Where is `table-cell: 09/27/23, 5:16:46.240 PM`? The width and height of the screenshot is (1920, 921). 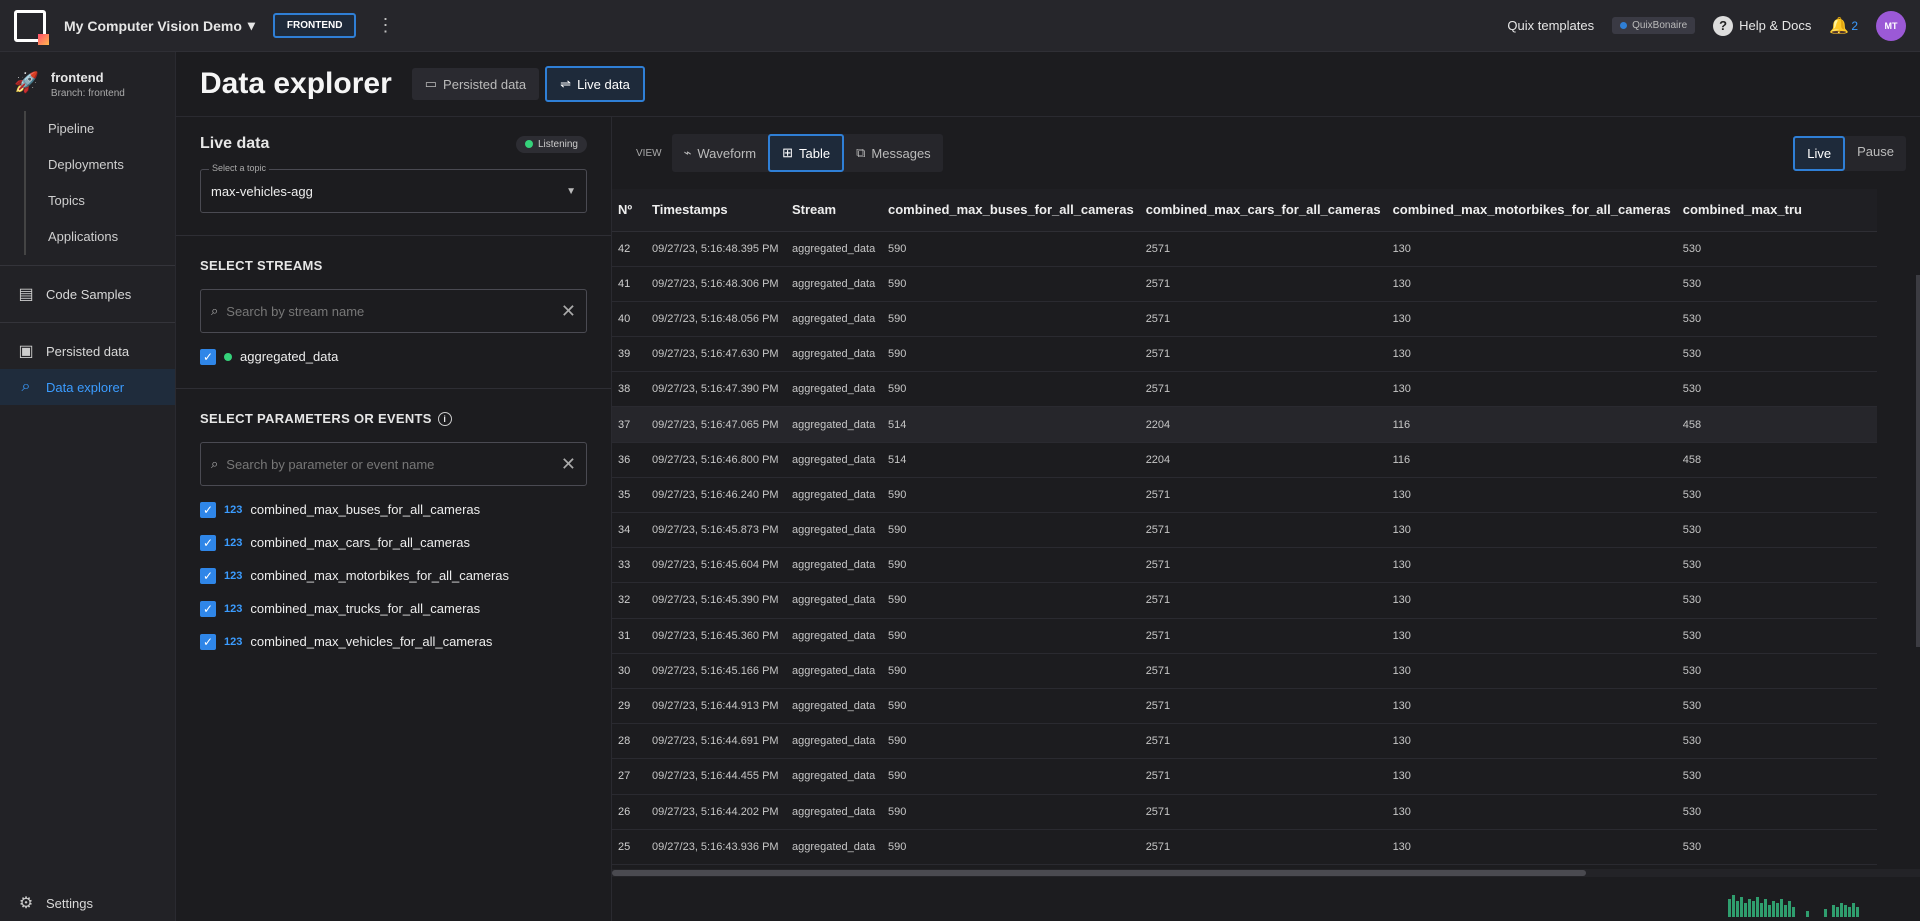 table-cell: 09/27/23, 5:16:46.240 PM is located at coordinates (716, 495).